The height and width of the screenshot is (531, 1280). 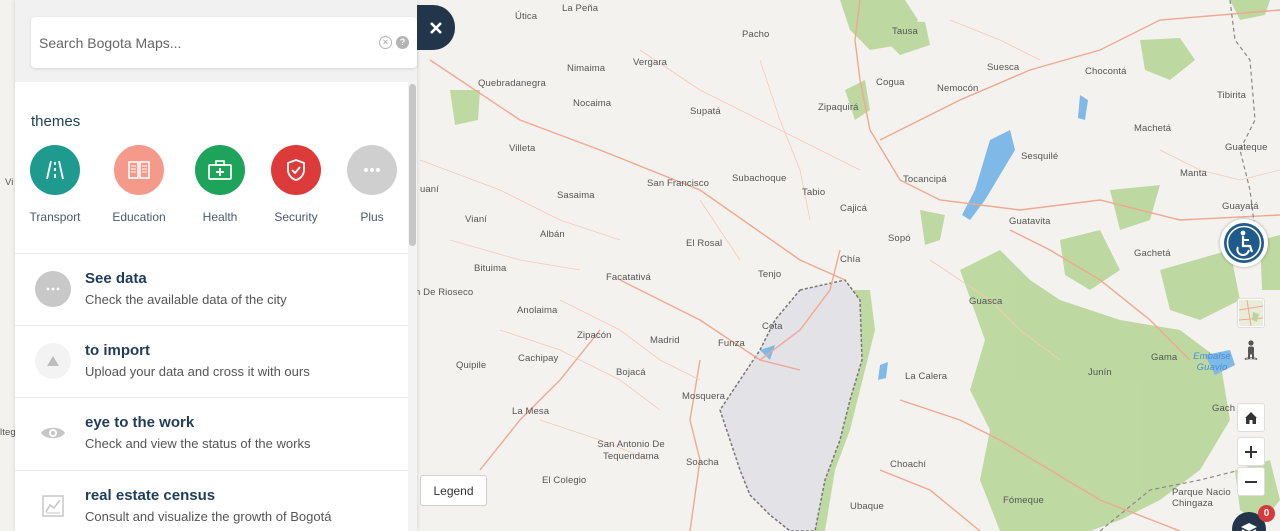 I want to click on menu-item-title: See data, so click(x=116, y=278).